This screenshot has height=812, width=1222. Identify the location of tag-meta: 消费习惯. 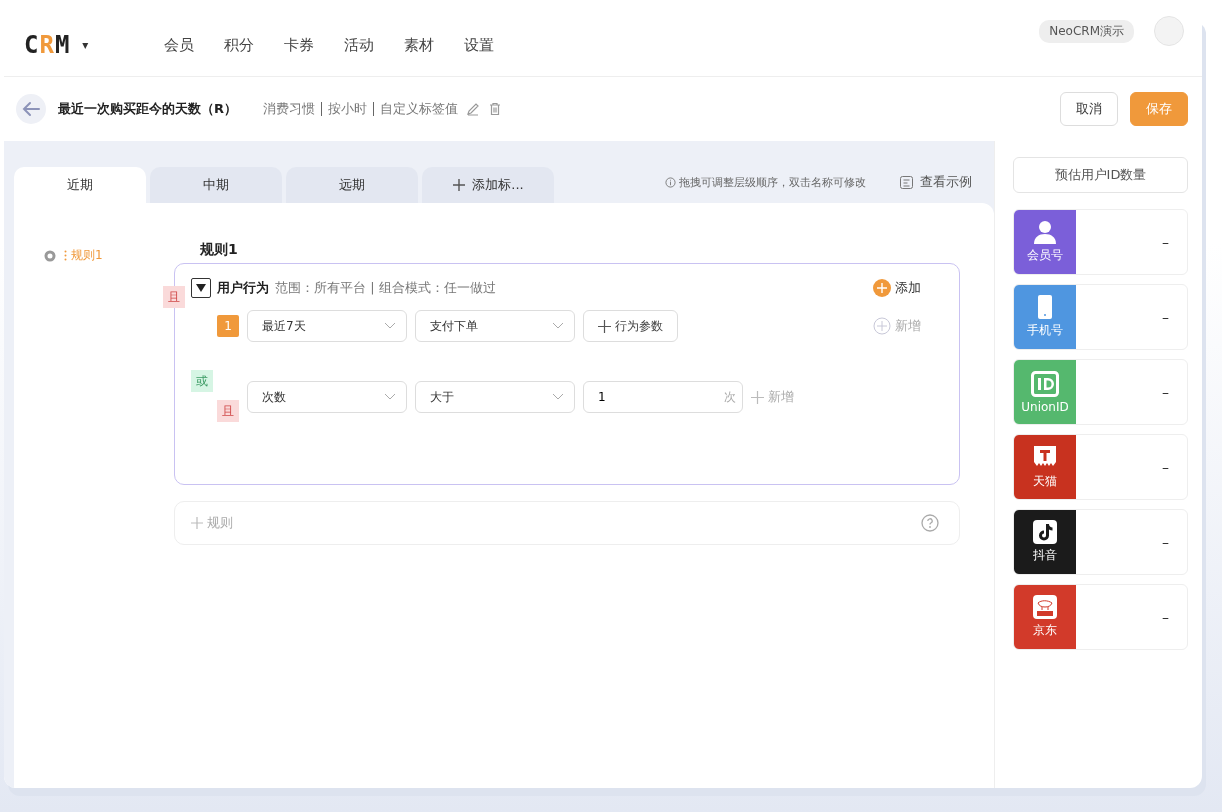
(289, 109).